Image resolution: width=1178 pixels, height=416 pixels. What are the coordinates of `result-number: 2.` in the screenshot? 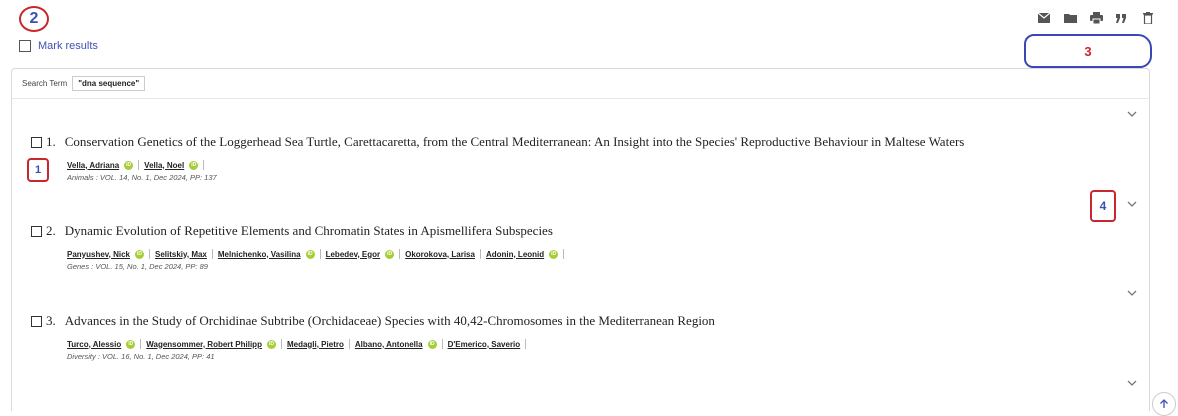 It's located at (51, 230).